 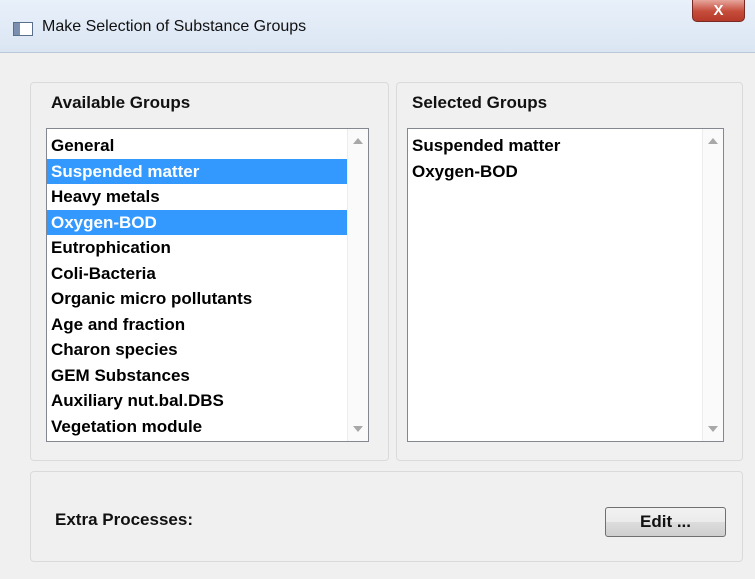 I want to click on selected-groups-title: Selected Groups, so click(x=480, y=102).